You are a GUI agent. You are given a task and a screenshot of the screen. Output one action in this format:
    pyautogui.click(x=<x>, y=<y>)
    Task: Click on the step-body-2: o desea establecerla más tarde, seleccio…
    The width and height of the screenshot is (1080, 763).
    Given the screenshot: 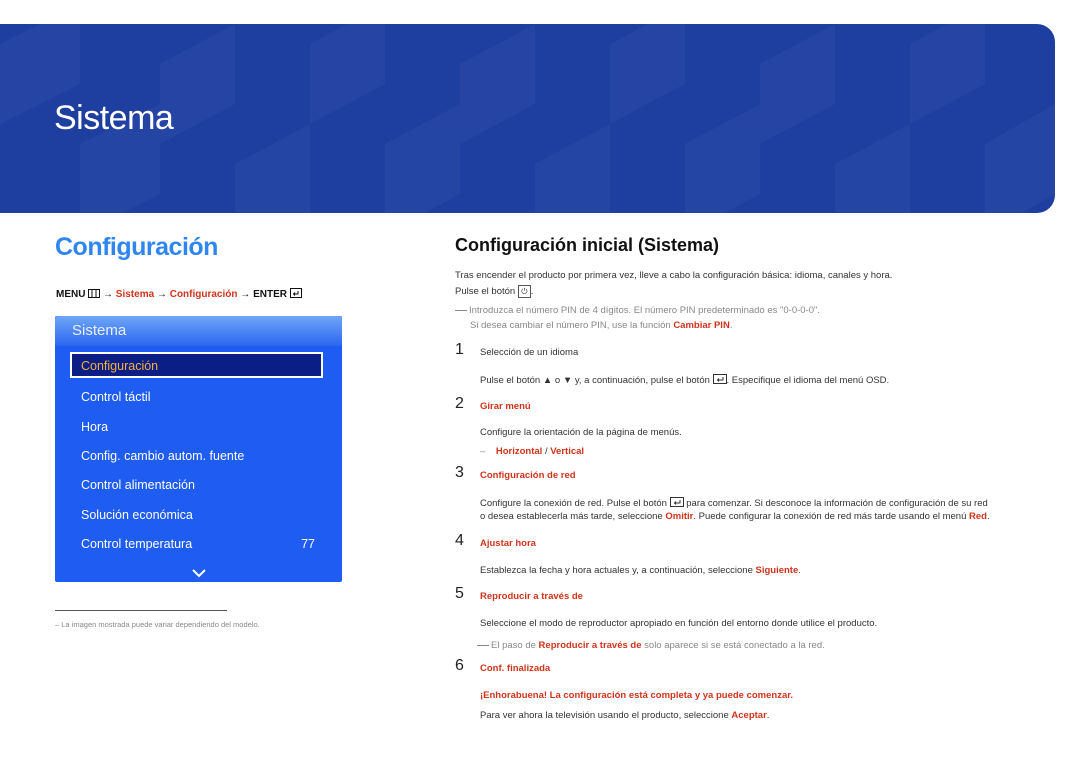 What is the action you would take?
    pyautogui.click(x=735, y=516)
    